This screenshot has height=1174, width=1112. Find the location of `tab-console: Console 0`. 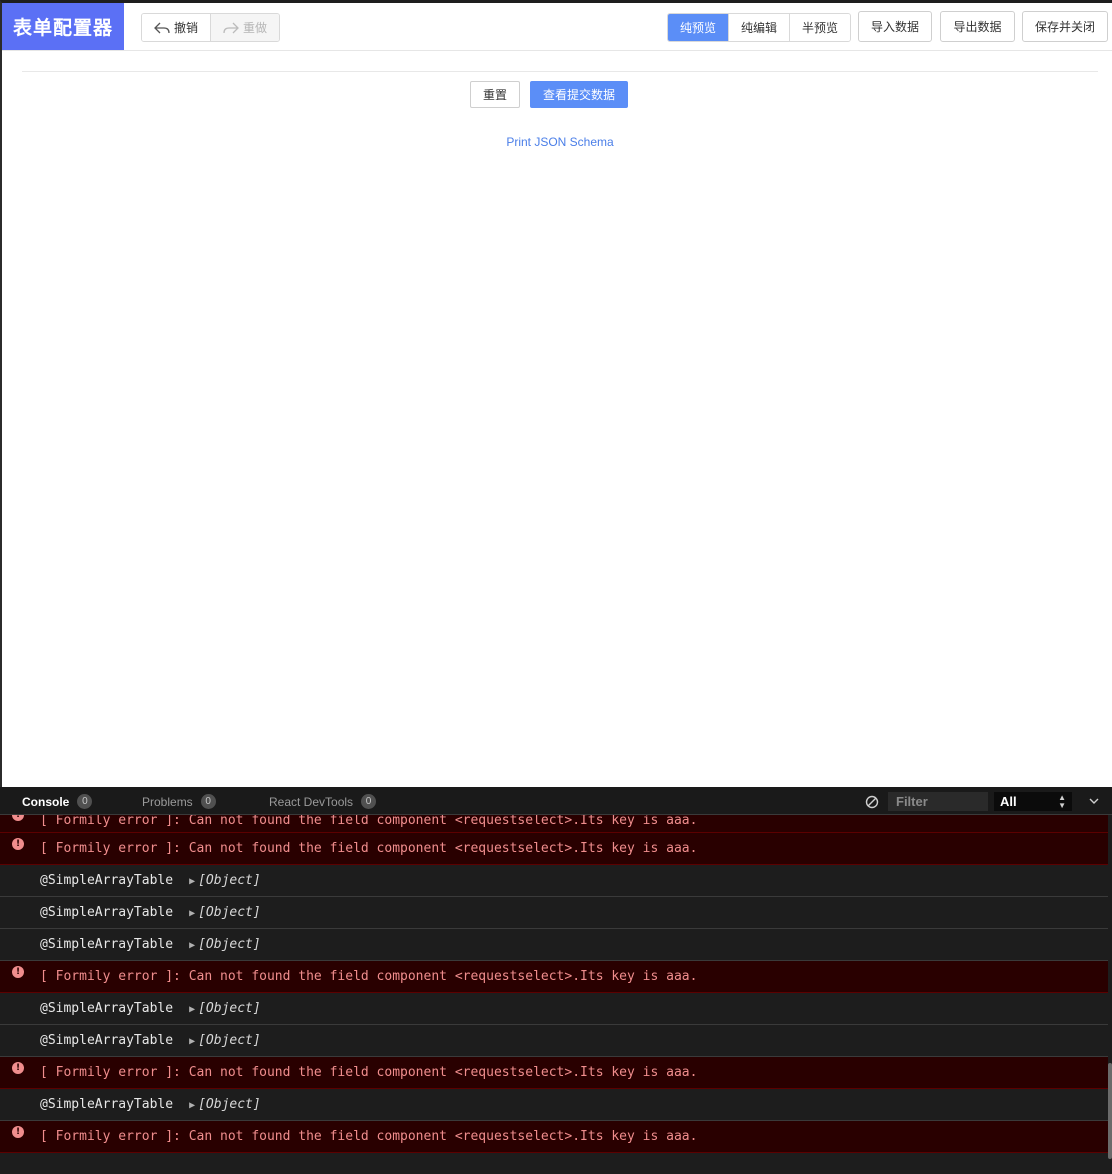

tab-console: Console 0 is located at coordinates (57, 801).